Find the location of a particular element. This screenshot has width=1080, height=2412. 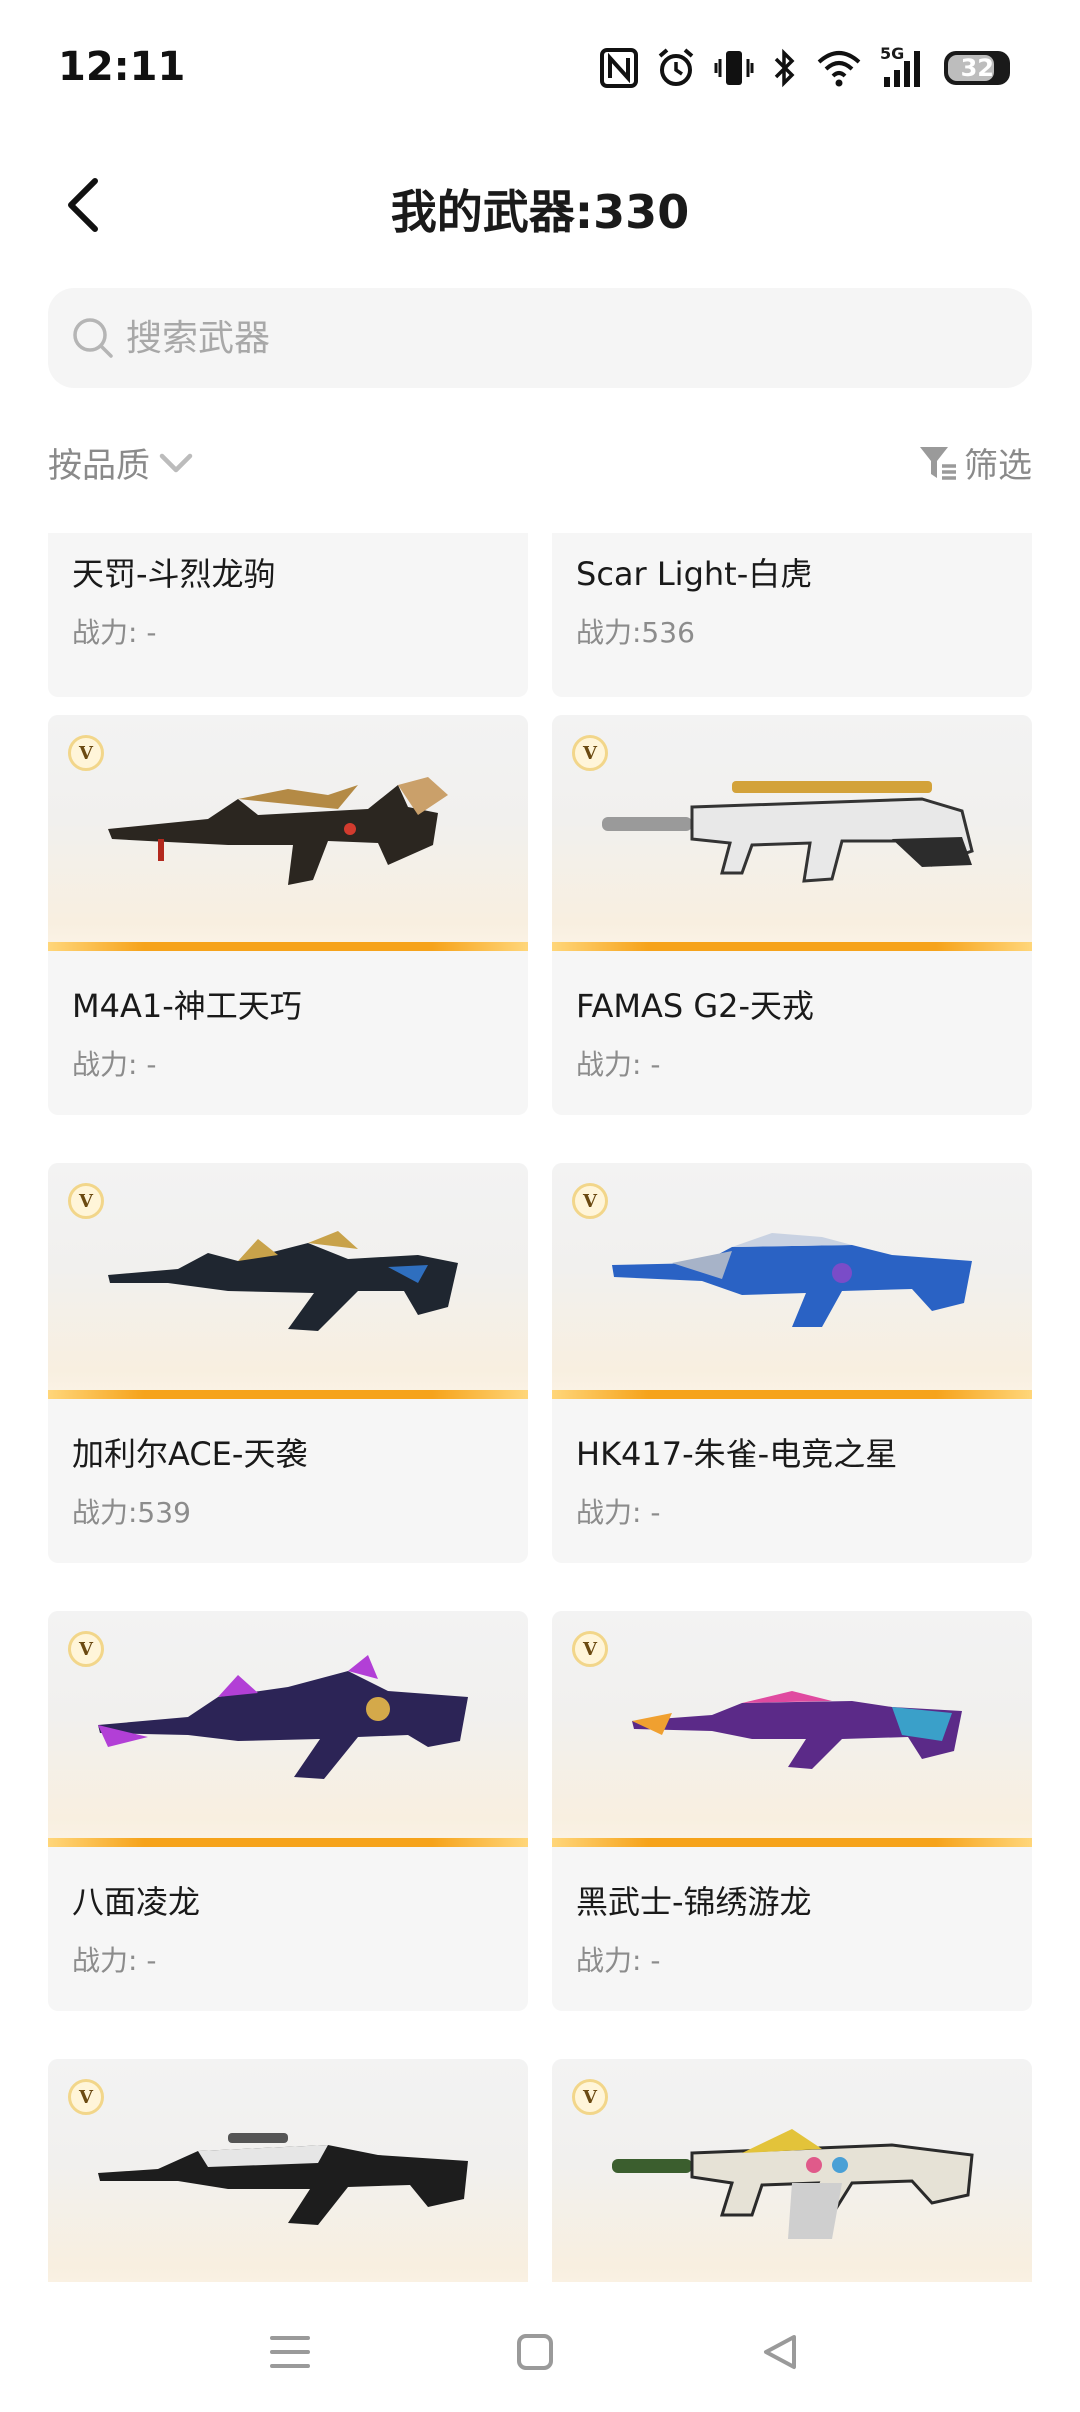

battery-icon: 32 is located at coordinates (977, 68).